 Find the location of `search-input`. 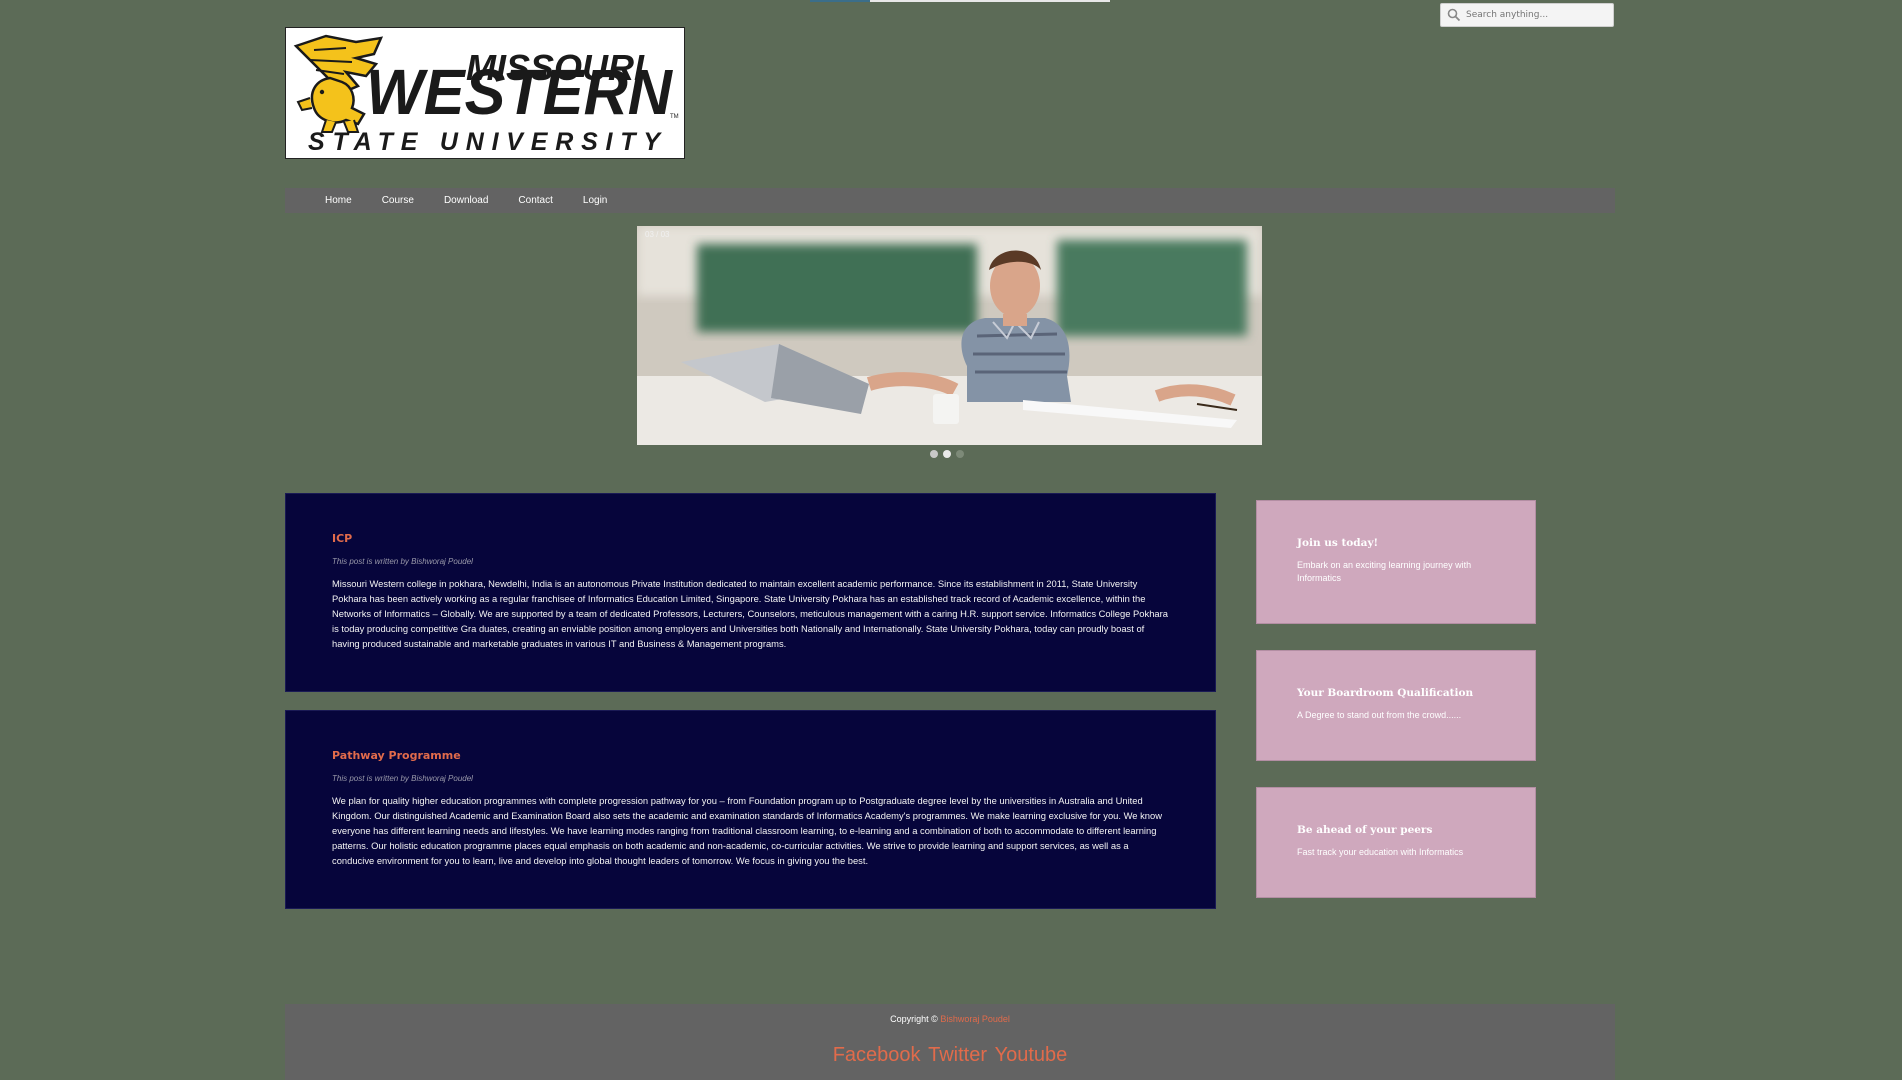

search-input is located at coordinates (1536, 15).